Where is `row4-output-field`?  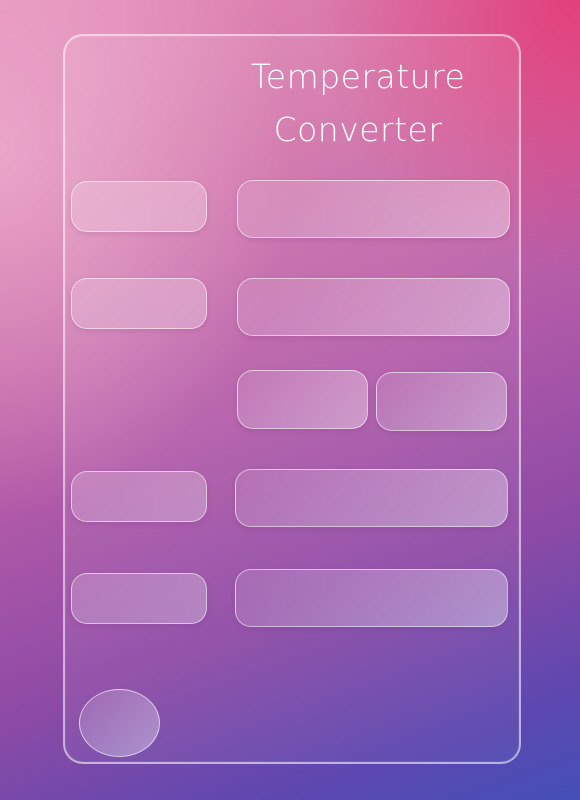
row4-output-field is located at coordinates (371, 498).